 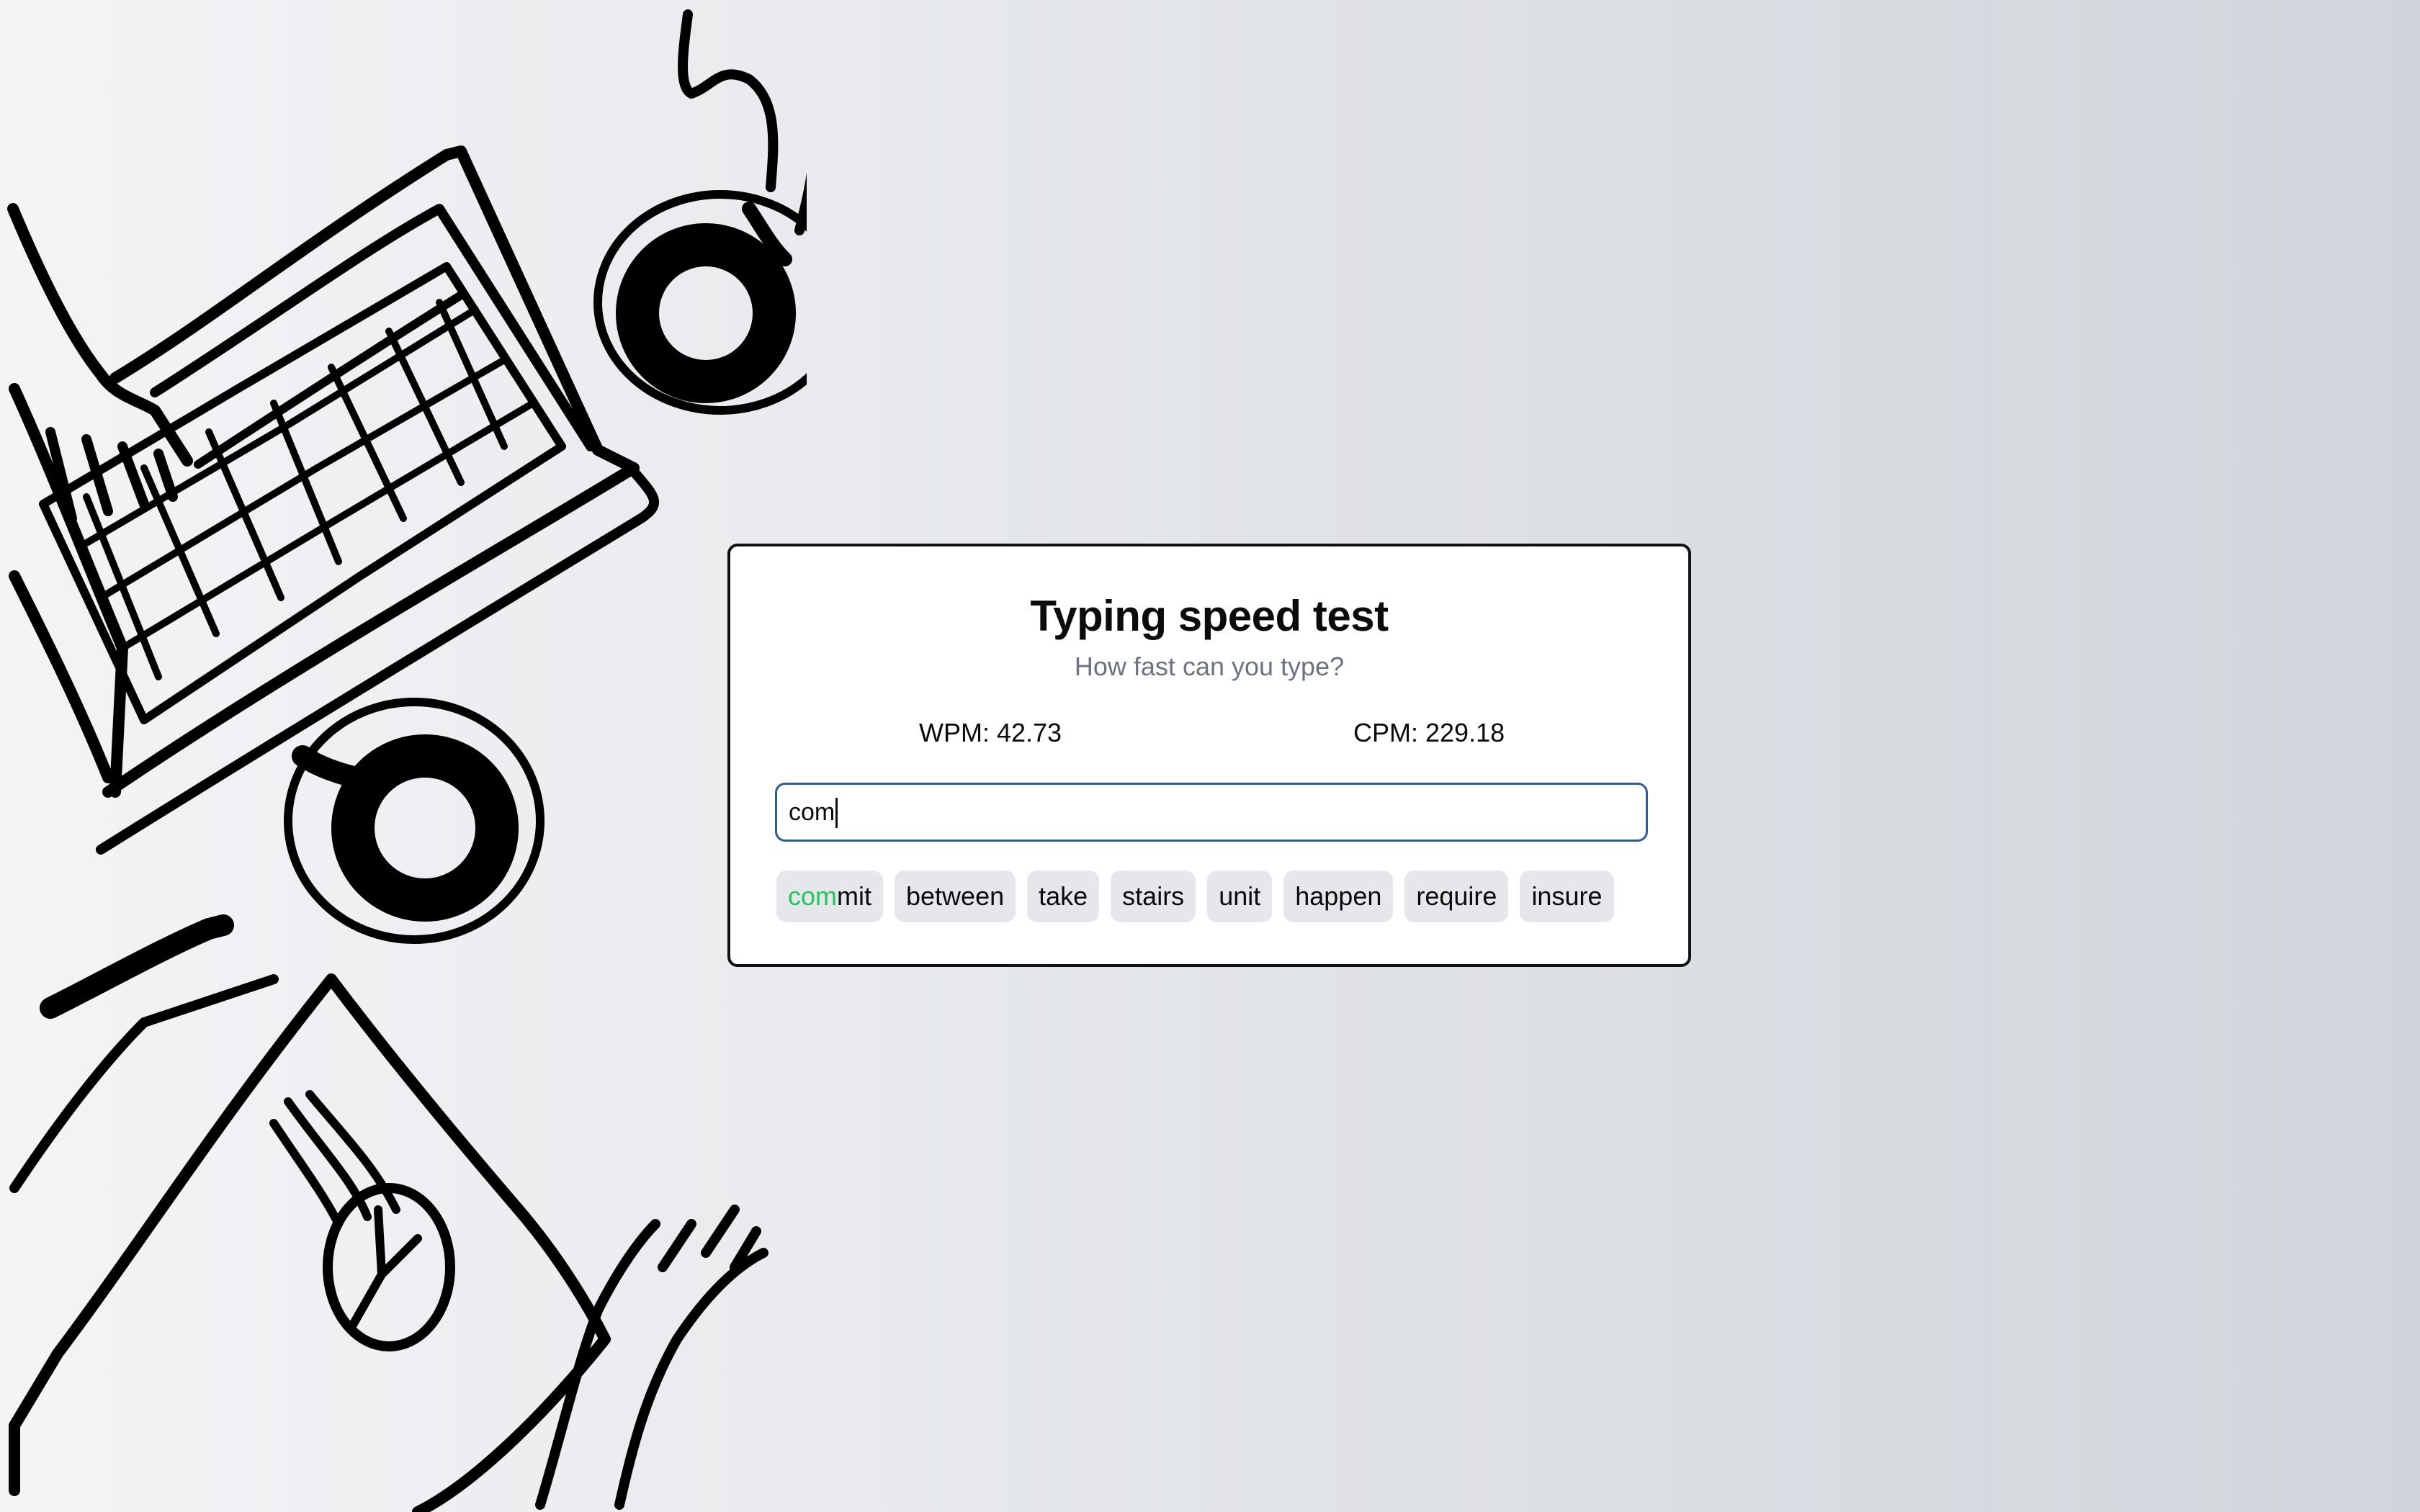 I want to click on word-chip: stairs, so click(x=1153, y=896).